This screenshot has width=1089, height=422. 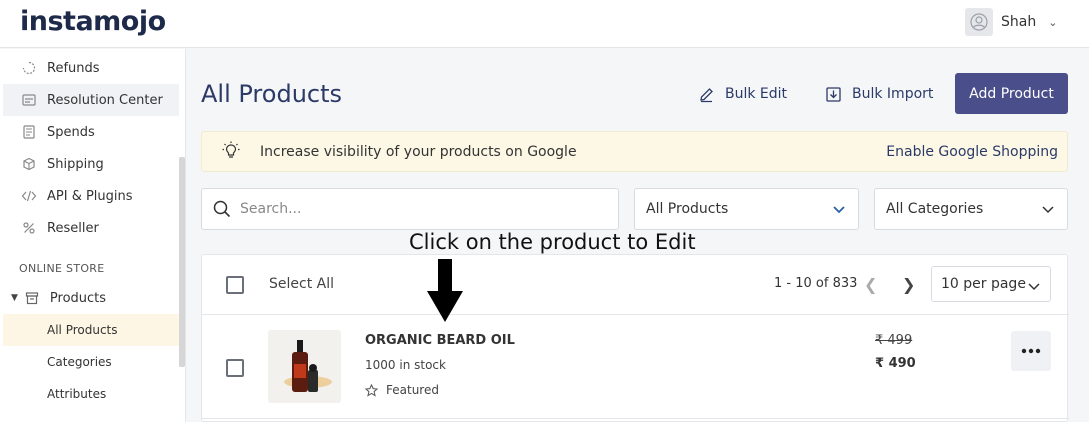 I want to click on shipping-icon, so click(x=29, y=164).